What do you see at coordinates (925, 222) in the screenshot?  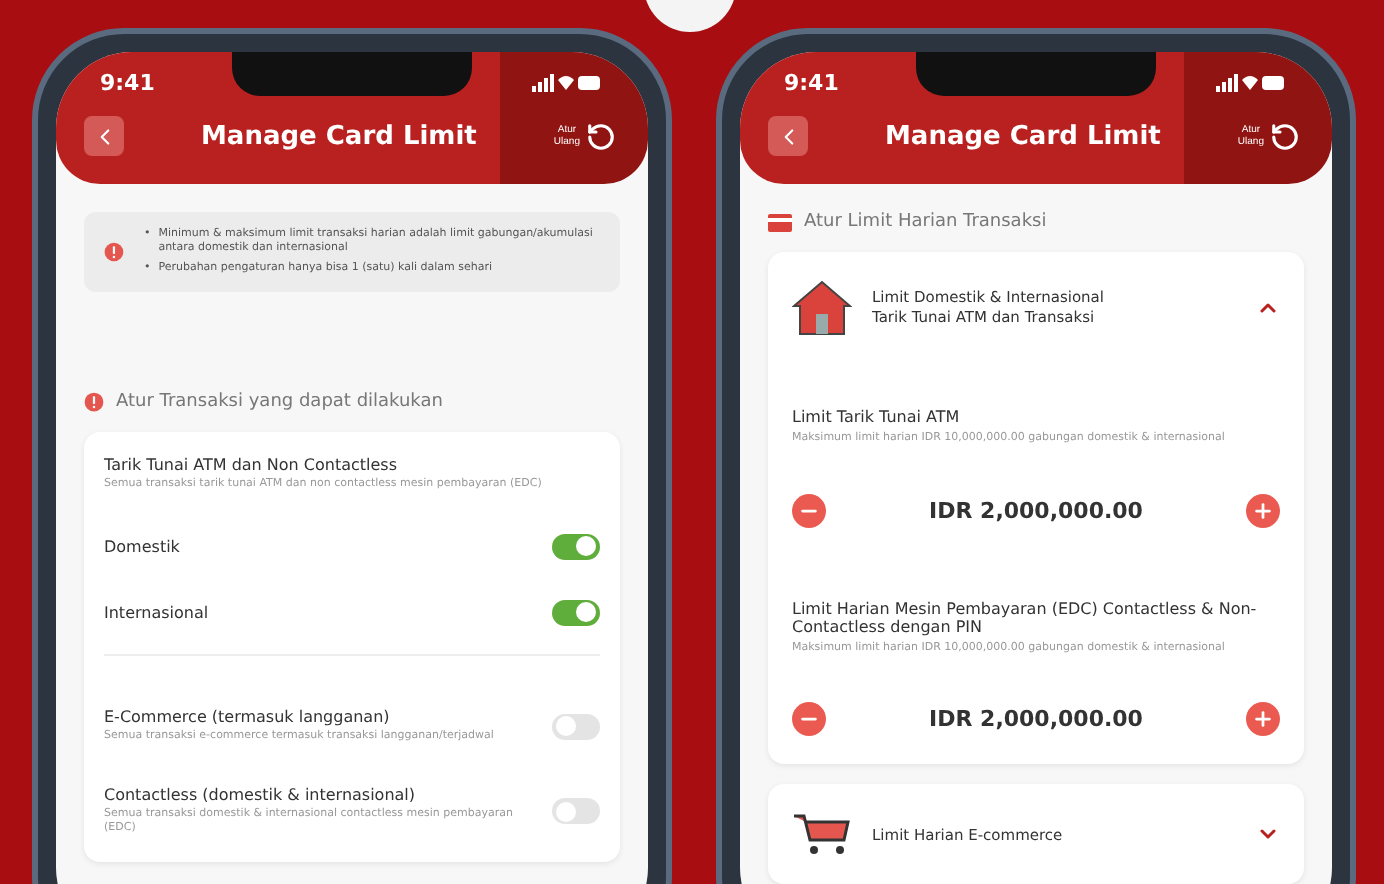 I see `section-title: Atur Limit Harian Transaksi` at bounding box center [925, 222].